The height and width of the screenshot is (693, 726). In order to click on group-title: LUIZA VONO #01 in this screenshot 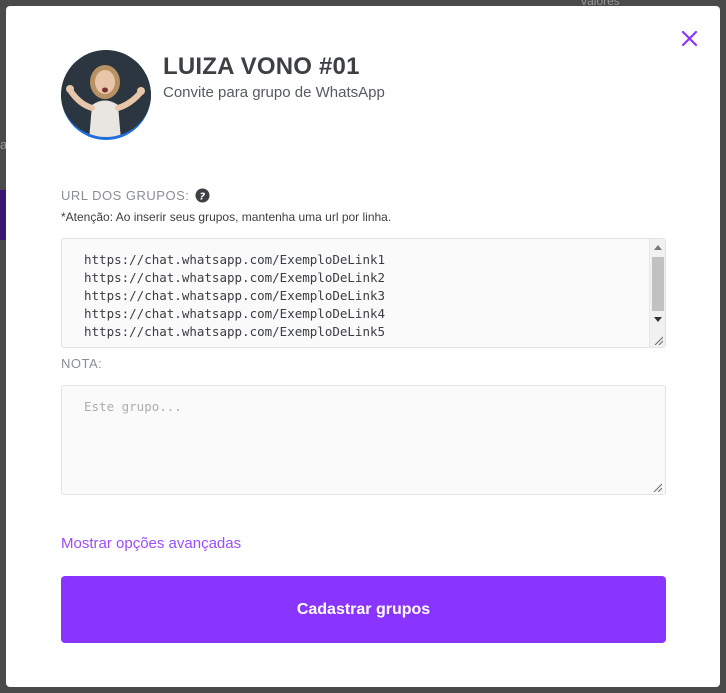, I will do `click(261, 66)`.